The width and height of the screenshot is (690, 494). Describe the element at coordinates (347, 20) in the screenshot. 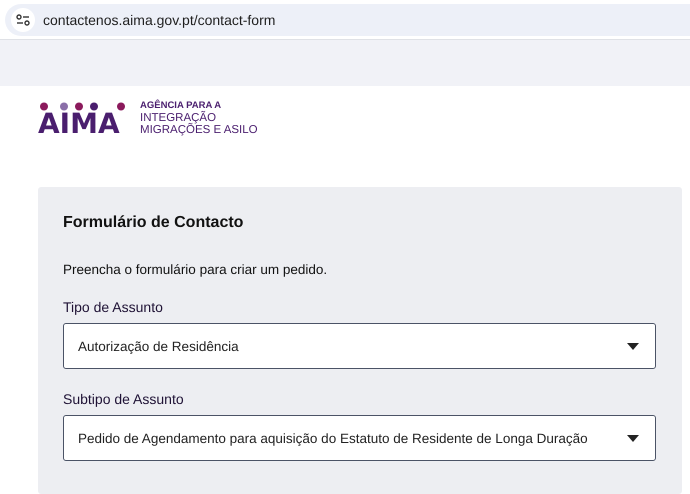

I see `address-bar: contactenos.aima.gov.pt/contact-form` at that location.